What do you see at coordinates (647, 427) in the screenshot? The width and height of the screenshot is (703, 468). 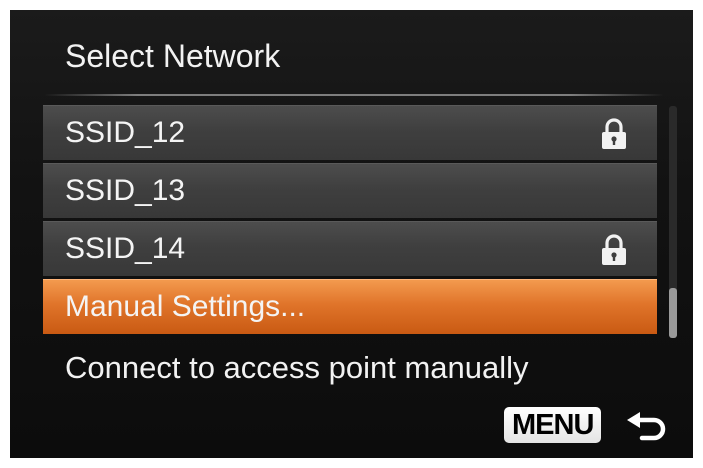 I see `return-arrow-icon` at bounding box center [647, 427].